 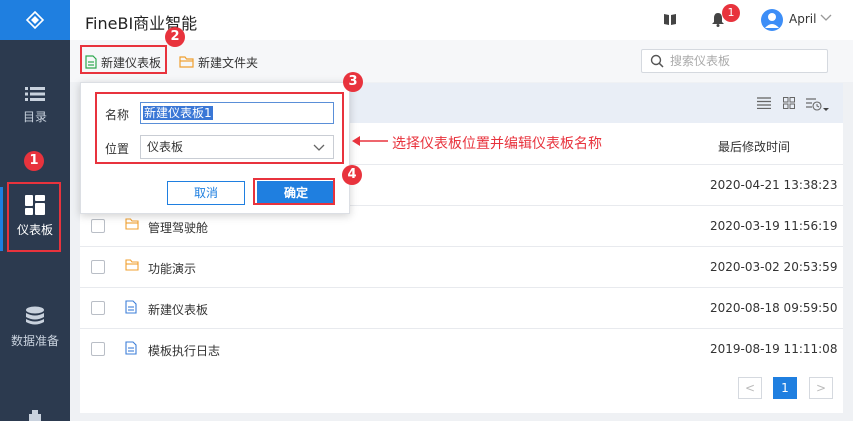 I want to click on new-dashboard-label: 新建仪表板, so click(x=131, y=62).